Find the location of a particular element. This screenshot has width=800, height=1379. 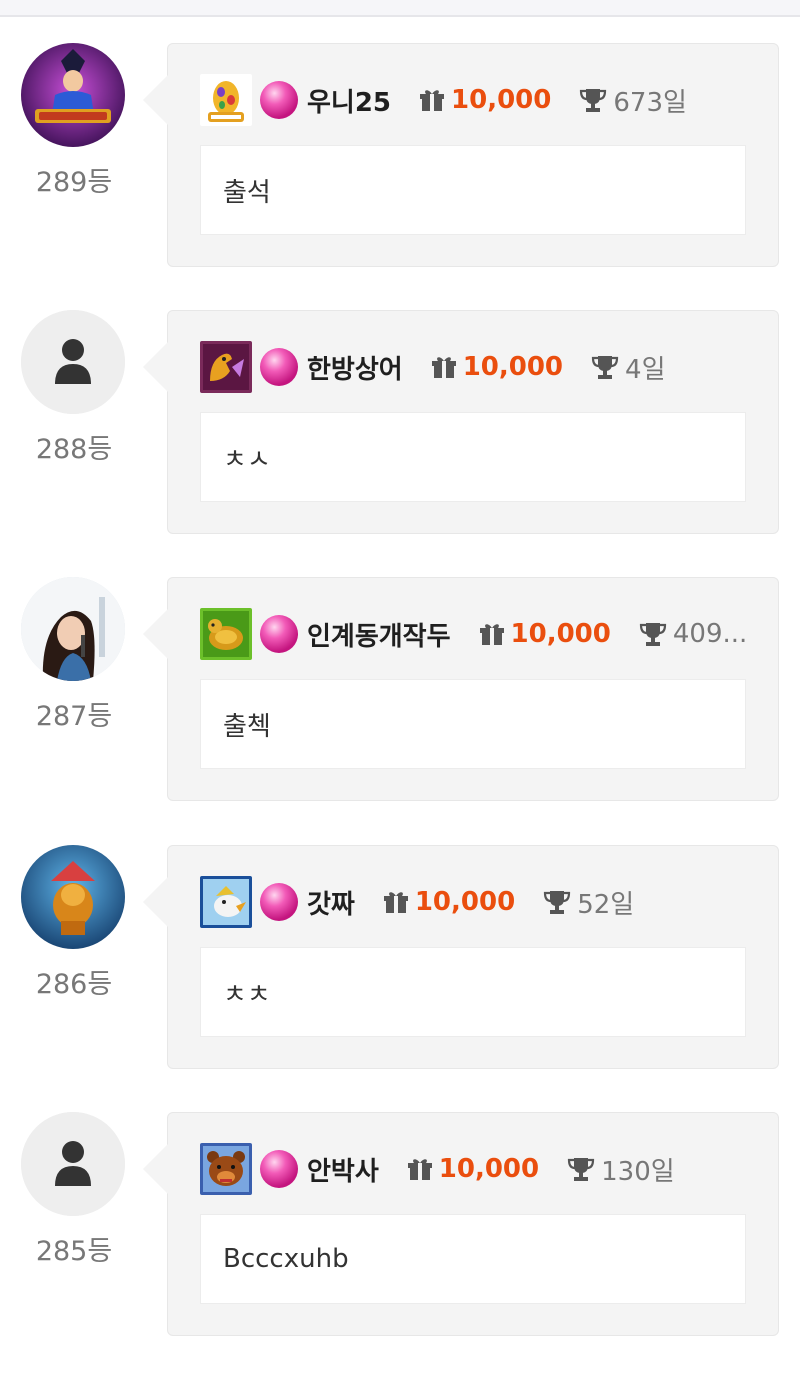

comment-bubble: 인계동개작두 10,000 409... 출첵 is located at coordinates (461, 689).